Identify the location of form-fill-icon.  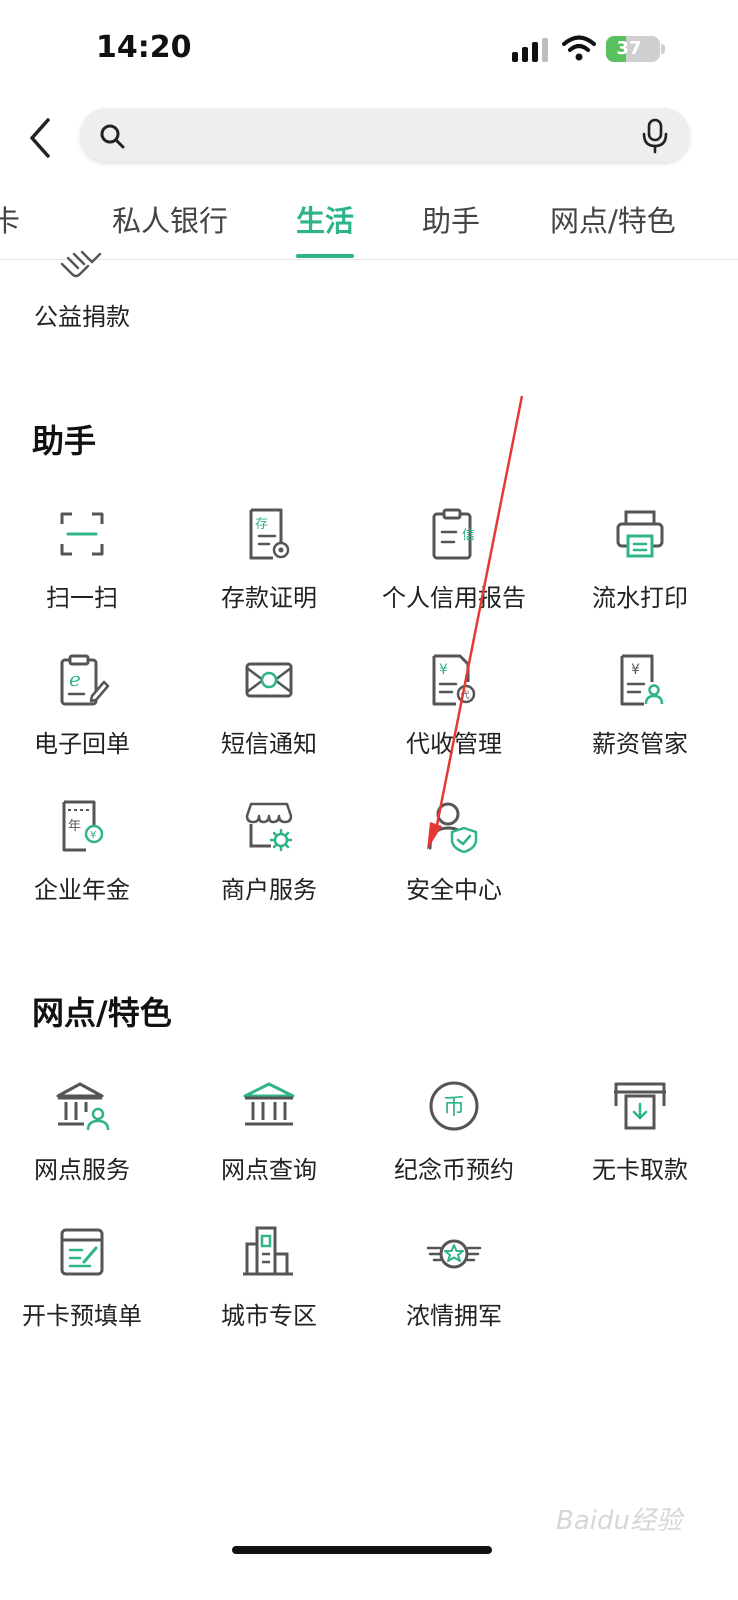
(82, 1252).